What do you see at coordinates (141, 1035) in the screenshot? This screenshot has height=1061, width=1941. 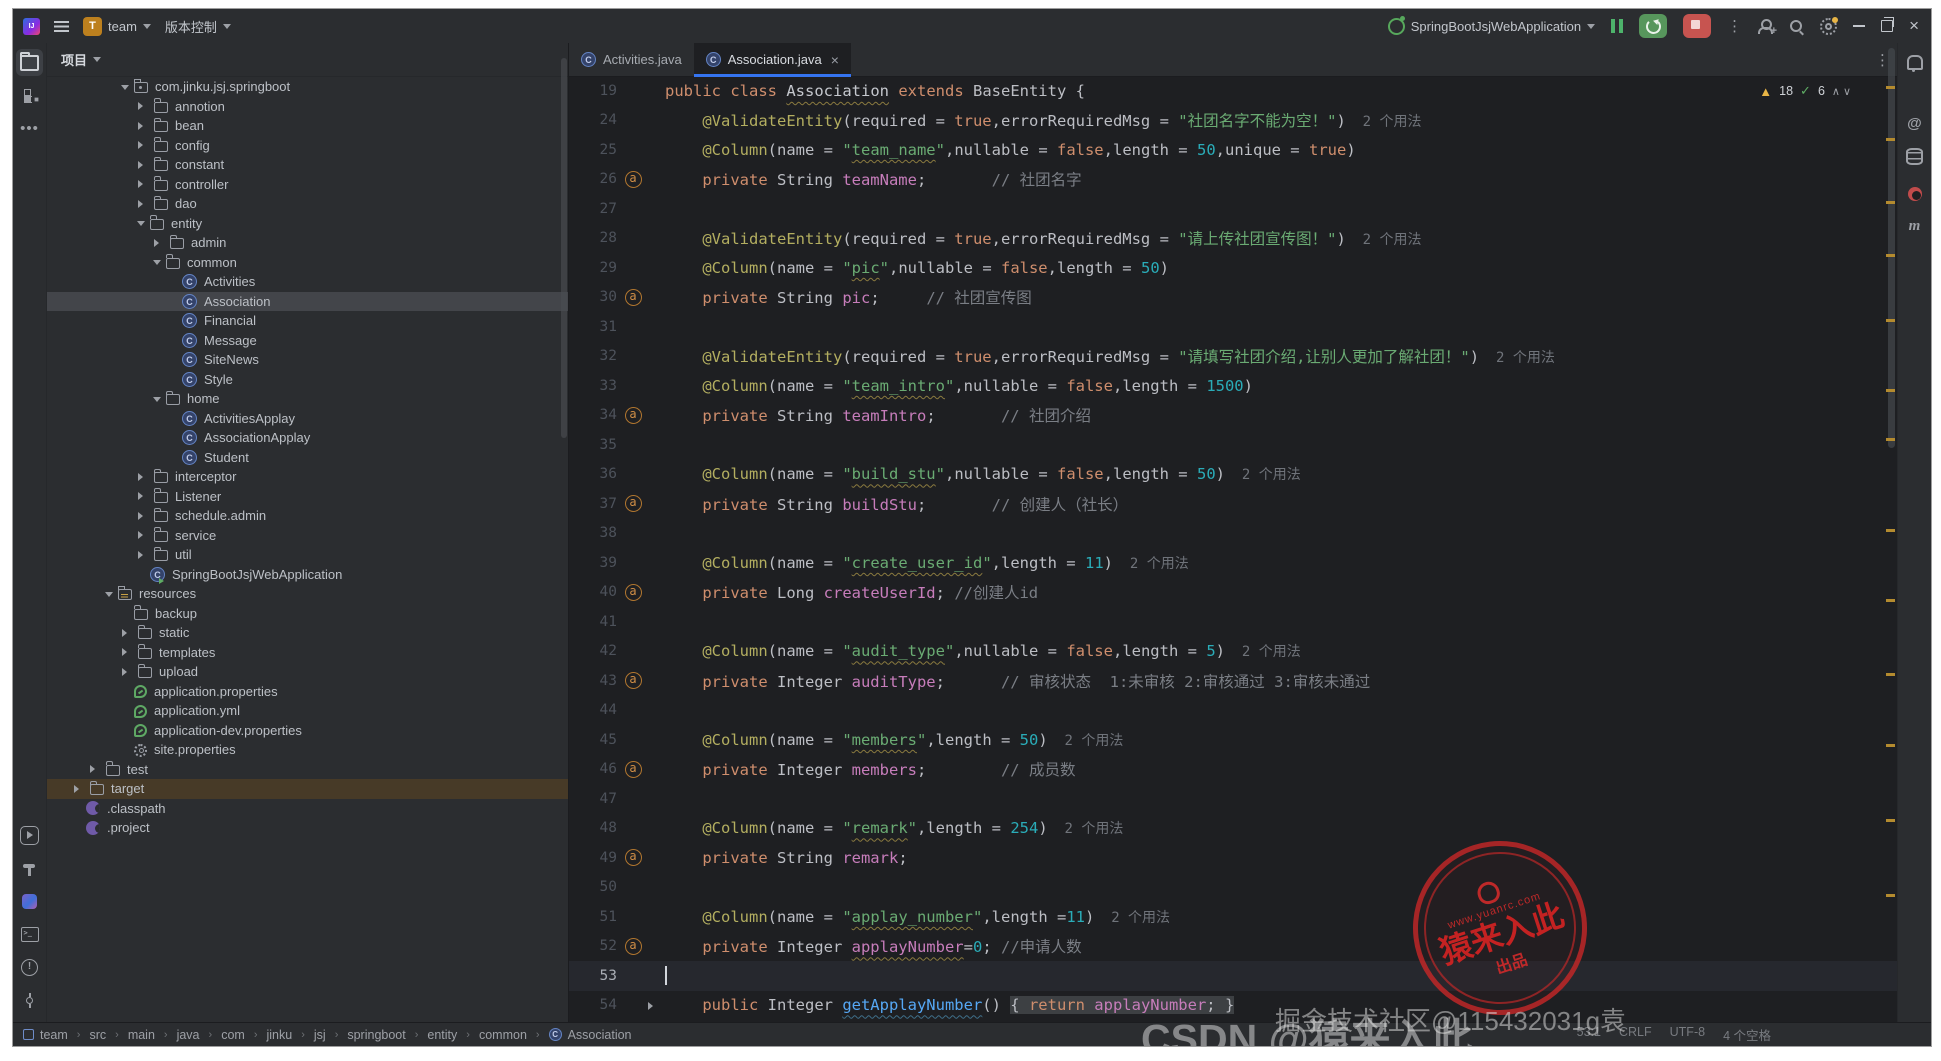 I see `breadcrumb-item-main: main` at bounding box center [141, 1035].